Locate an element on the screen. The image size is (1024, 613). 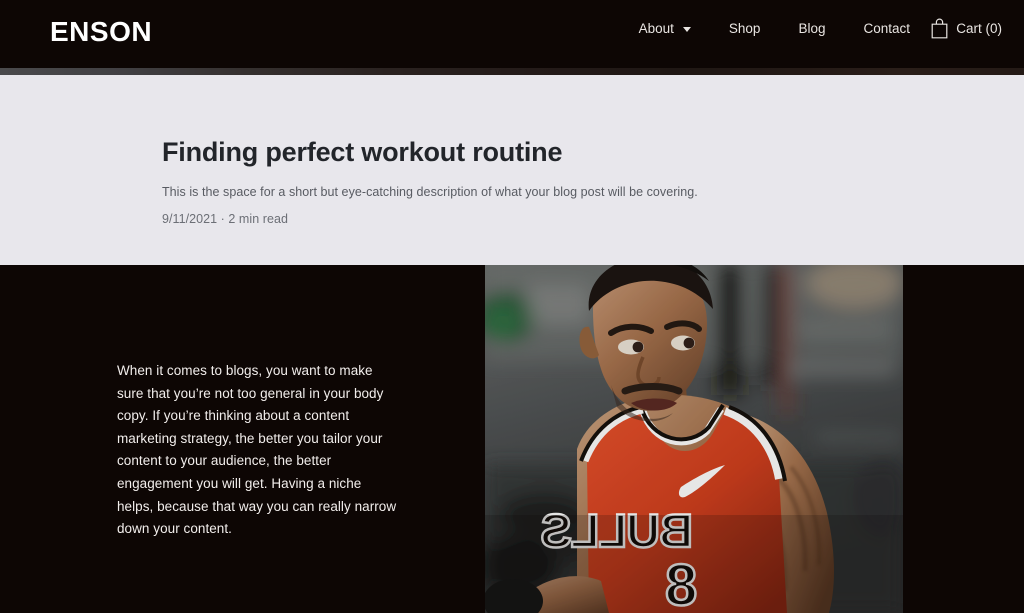
shopping-bag-icon is located at coordinates (939, 28).